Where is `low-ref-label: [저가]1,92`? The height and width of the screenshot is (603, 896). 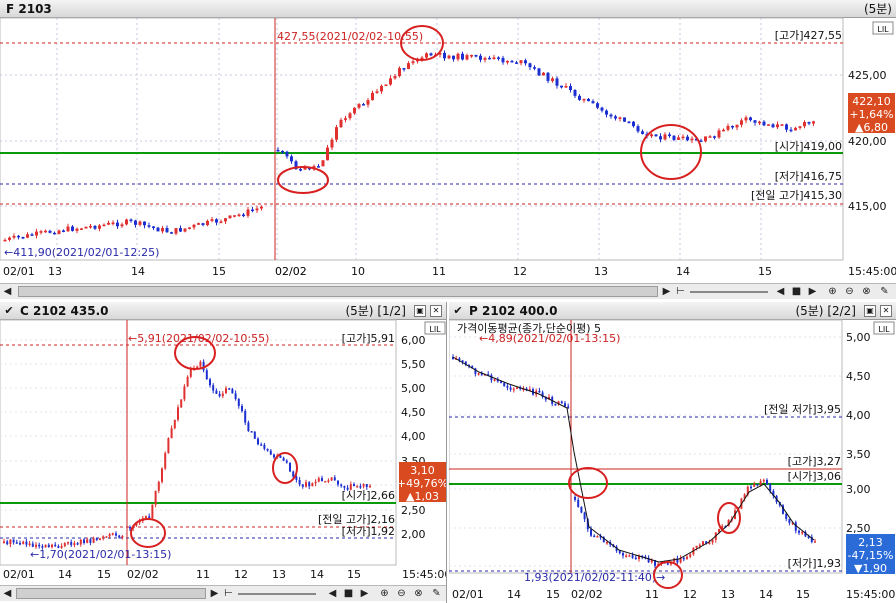 low-ref-label: [저가]1,92 is located at coordinates (368, 531).